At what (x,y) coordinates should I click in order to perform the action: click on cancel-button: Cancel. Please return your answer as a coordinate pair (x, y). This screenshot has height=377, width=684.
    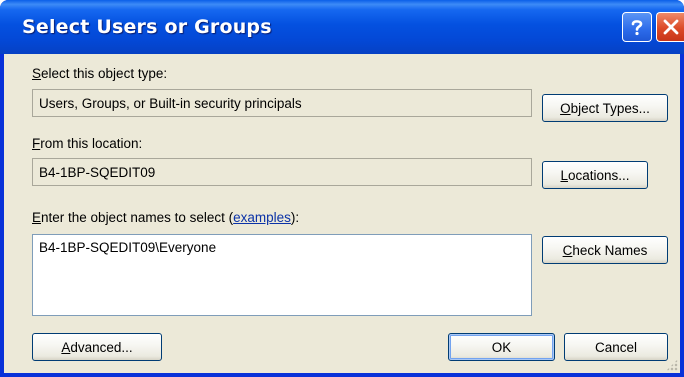
    Looking at the image, I should click on (616, 347).